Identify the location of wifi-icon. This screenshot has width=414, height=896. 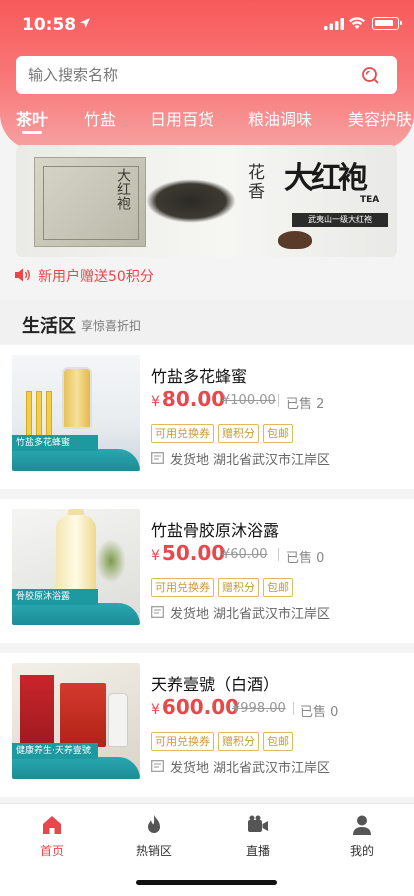
(357, 23).